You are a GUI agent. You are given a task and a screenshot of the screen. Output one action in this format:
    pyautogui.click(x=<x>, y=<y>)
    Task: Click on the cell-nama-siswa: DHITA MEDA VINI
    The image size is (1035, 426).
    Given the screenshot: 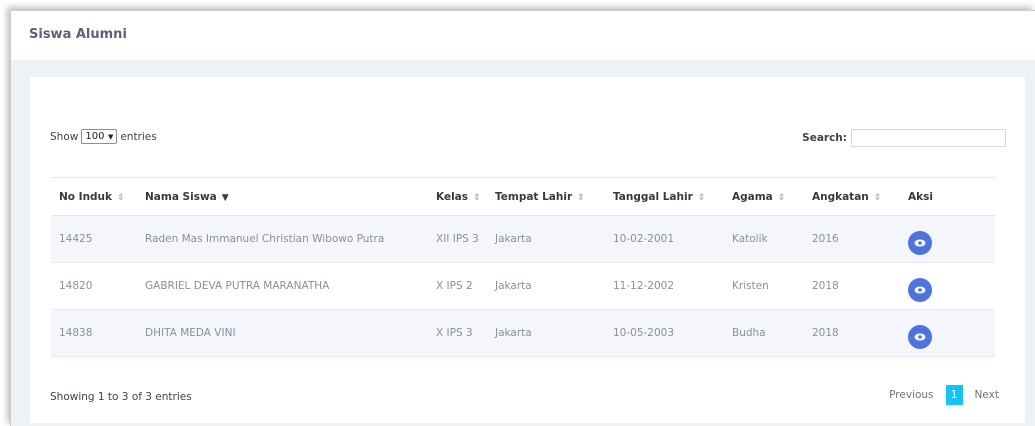 What is the action you would take?
    pyautogui.click(x=190, y=333)
    